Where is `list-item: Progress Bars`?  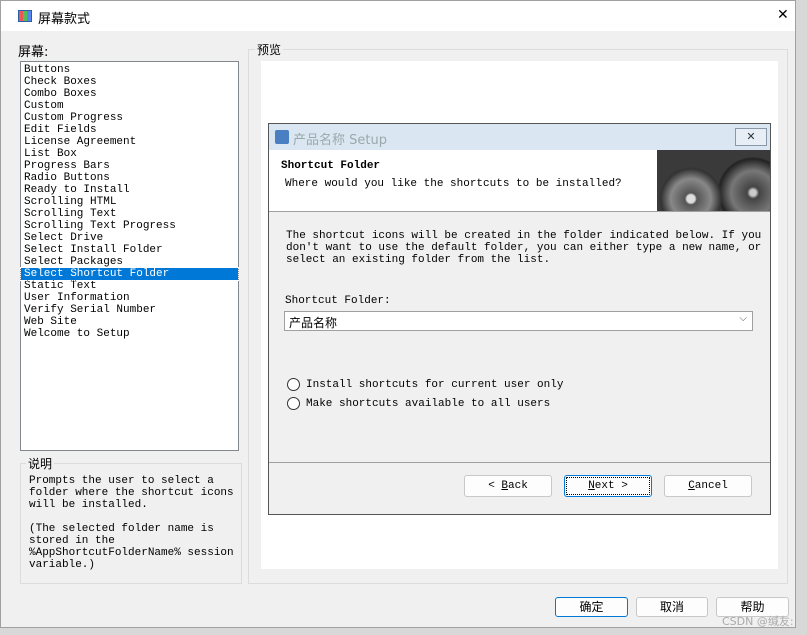 list-item: Progress Bars is located at coordinates (129, 166).